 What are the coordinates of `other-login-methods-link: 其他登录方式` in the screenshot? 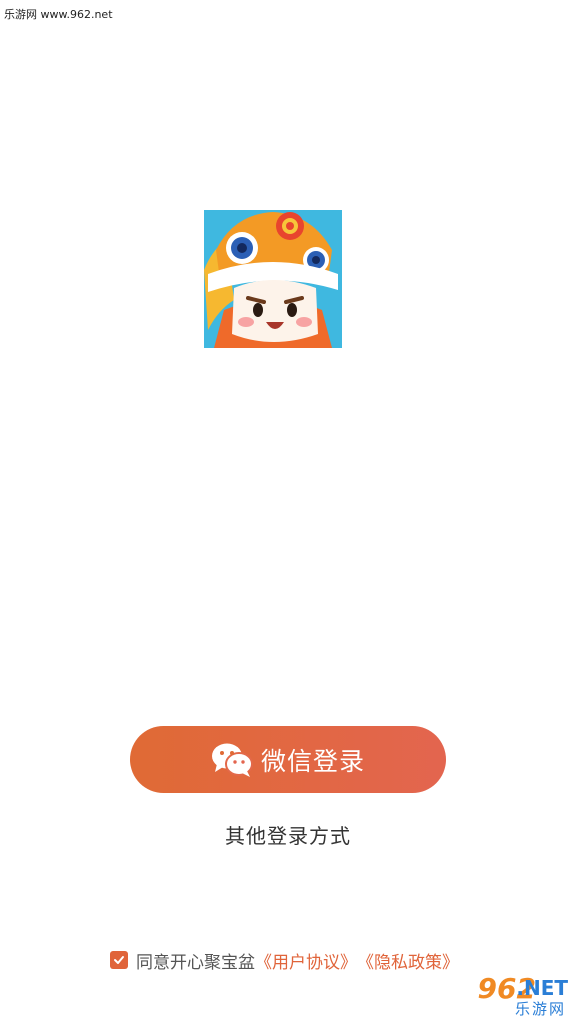 It's located at (288, 834).